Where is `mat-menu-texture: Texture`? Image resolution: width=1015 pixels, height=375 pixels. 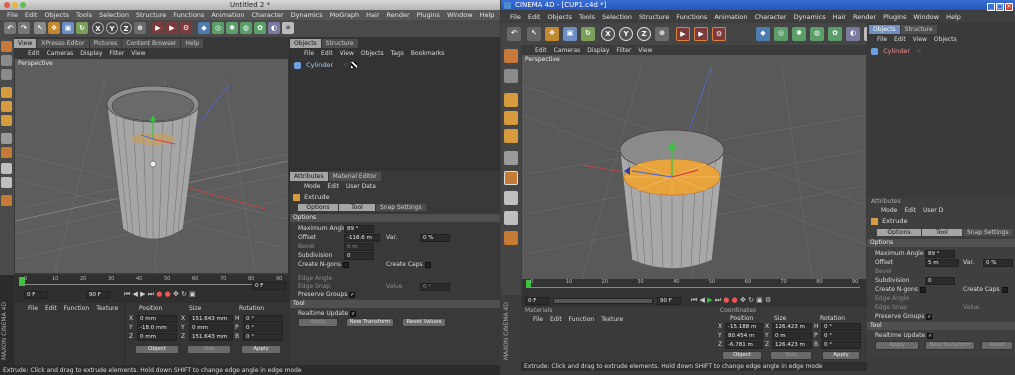
mat-menu-texture: Texture is located at coordinates (612, 319).